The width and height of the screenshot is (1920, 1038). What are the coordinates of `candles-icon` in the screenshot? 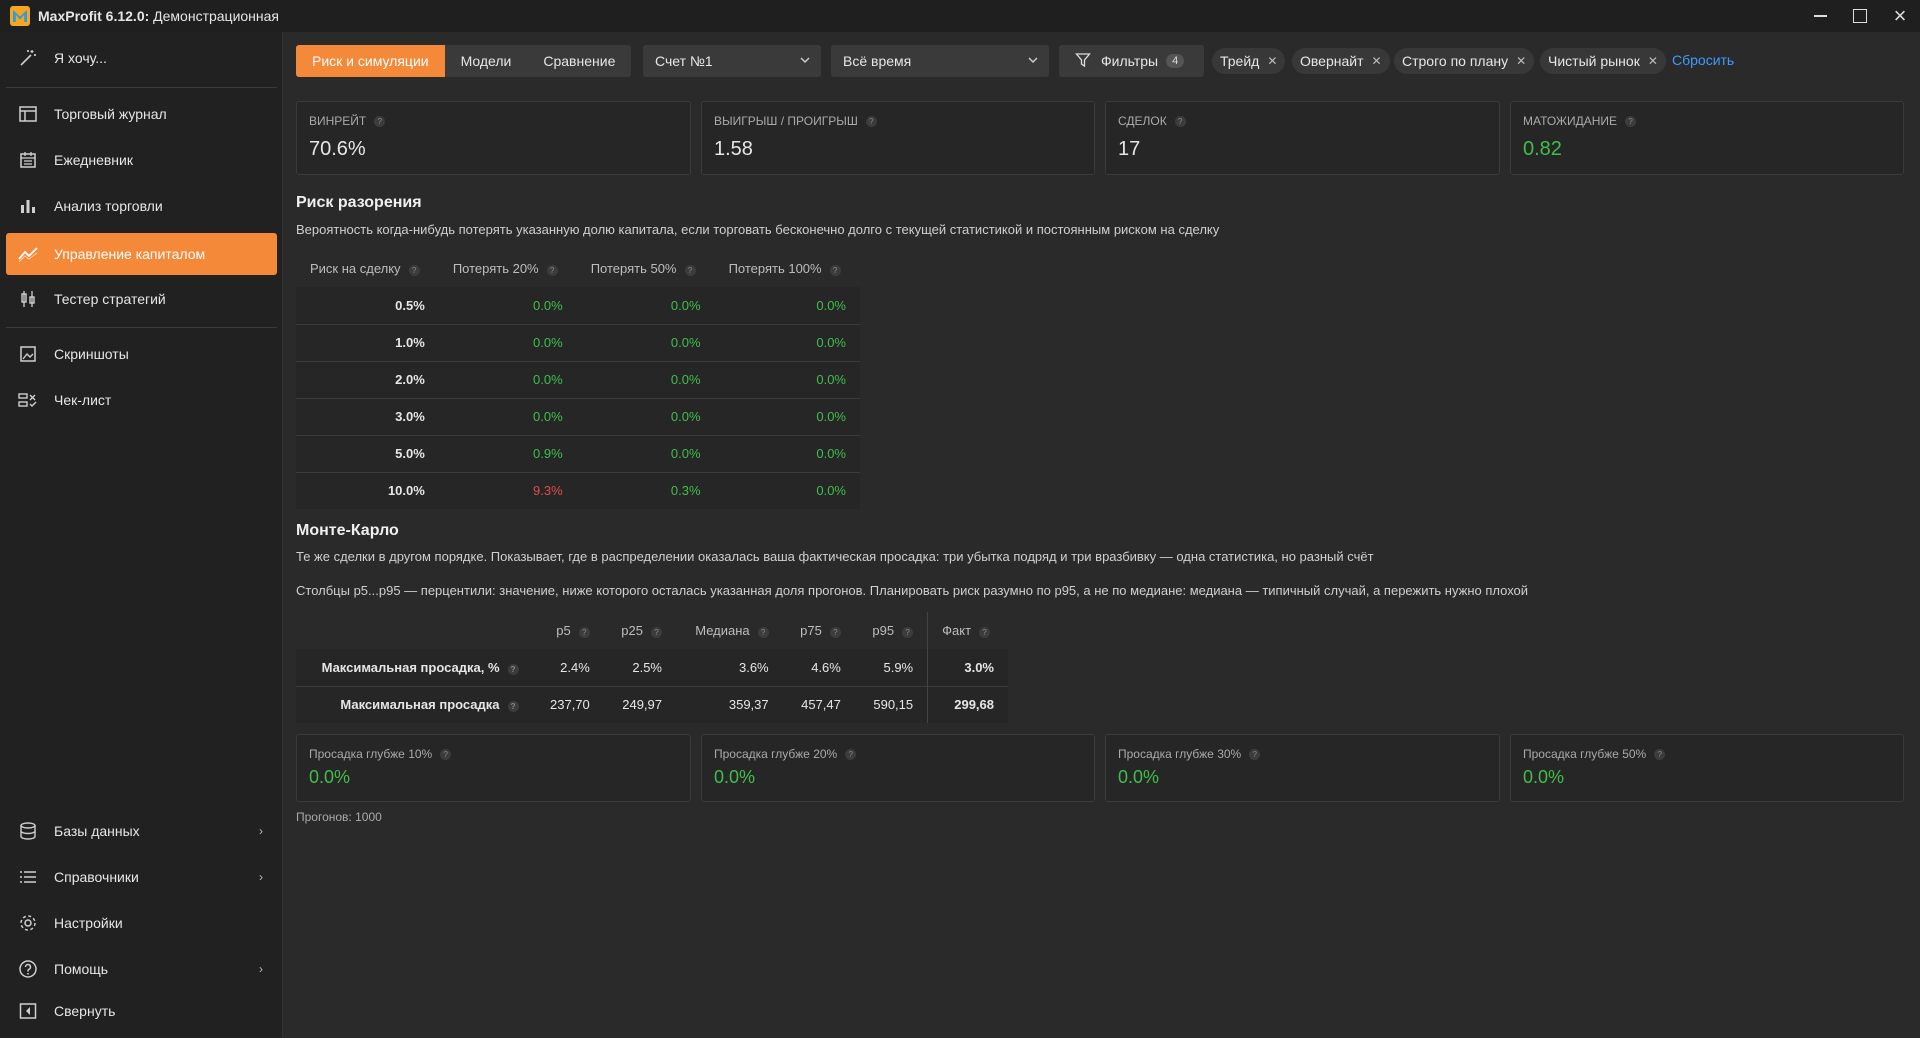 It's located at (28, 299).